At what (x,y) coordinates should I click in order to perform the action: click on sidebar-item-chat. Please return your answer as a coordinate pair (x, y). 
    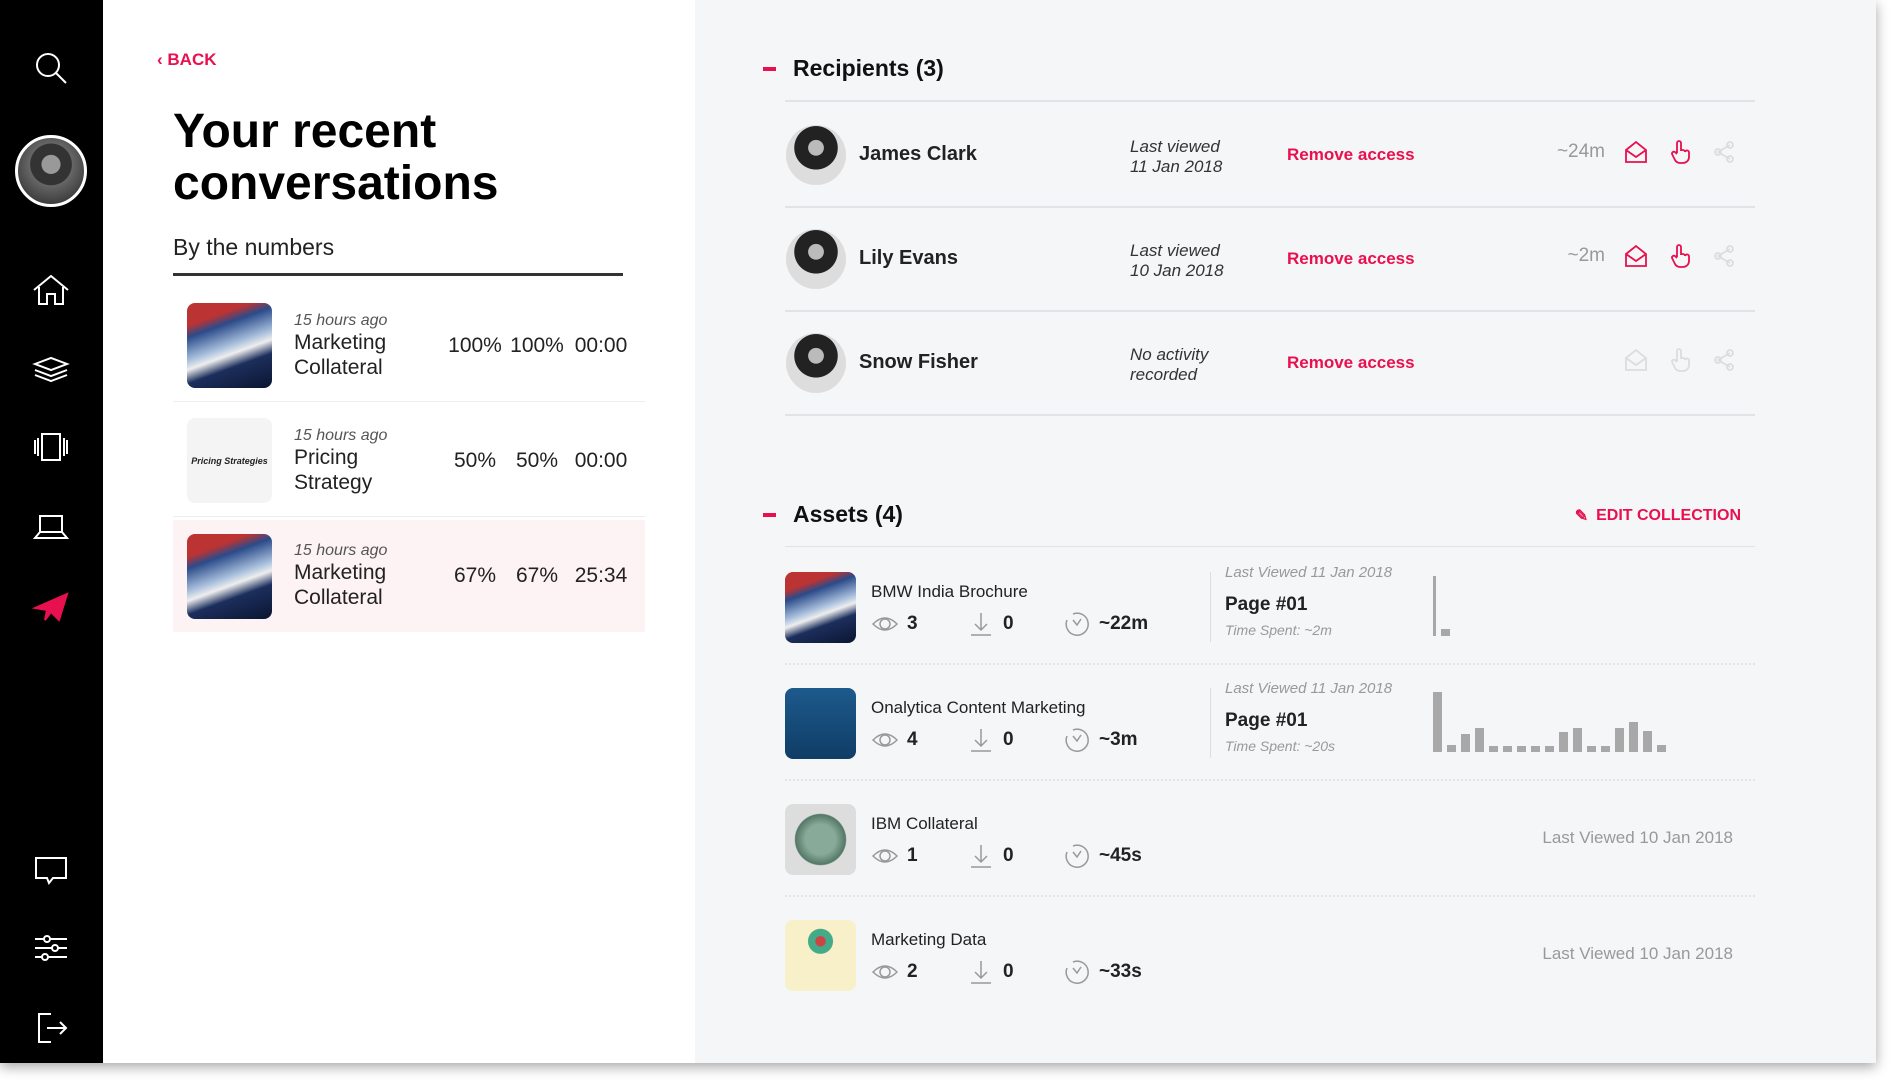
    Looking at the image, I should click on (51, 870).